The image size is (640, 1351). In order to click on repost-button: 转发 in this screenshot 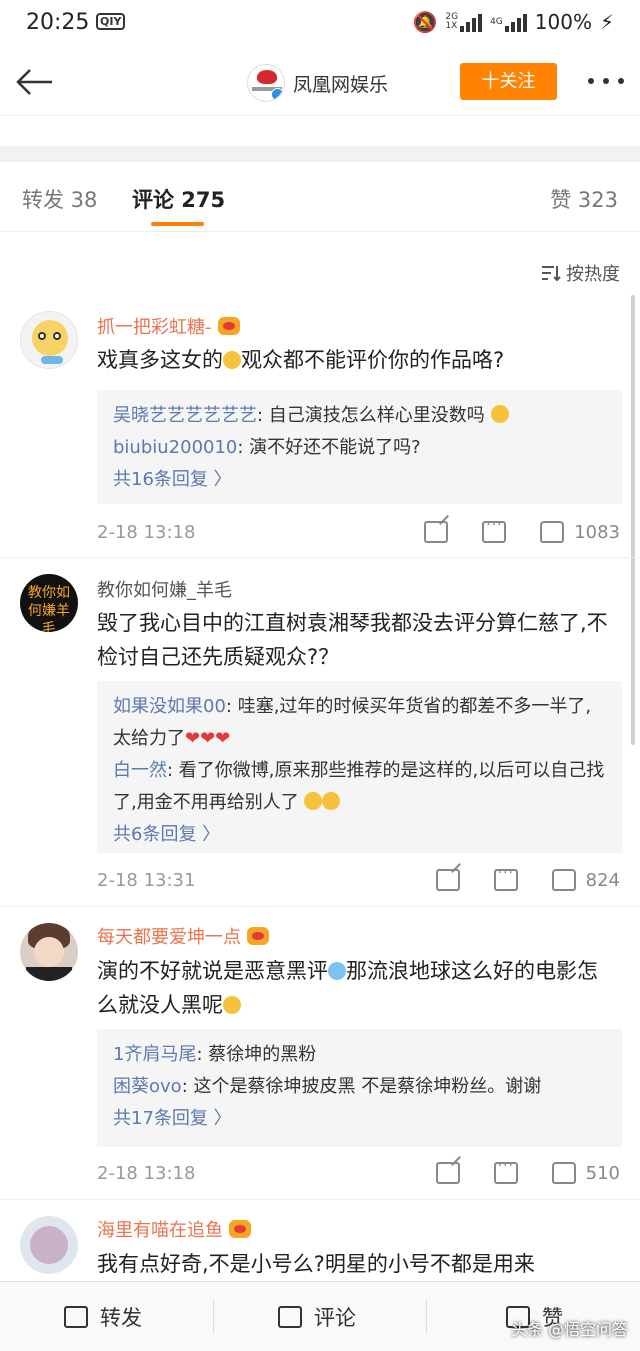, I will do `click(103, 1317)`.